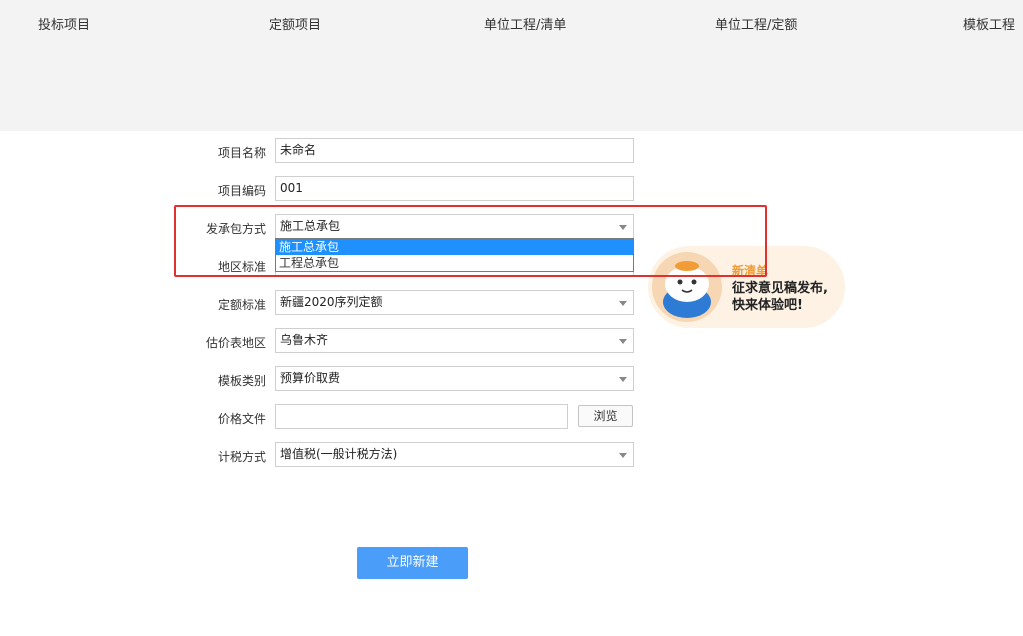 The image size is (1023, 636). What do you see at coordinates (454, 302) in the screenshot?
I see `quota-standard-select: 新疆2020序列定额` at bounding box center [454, 302].